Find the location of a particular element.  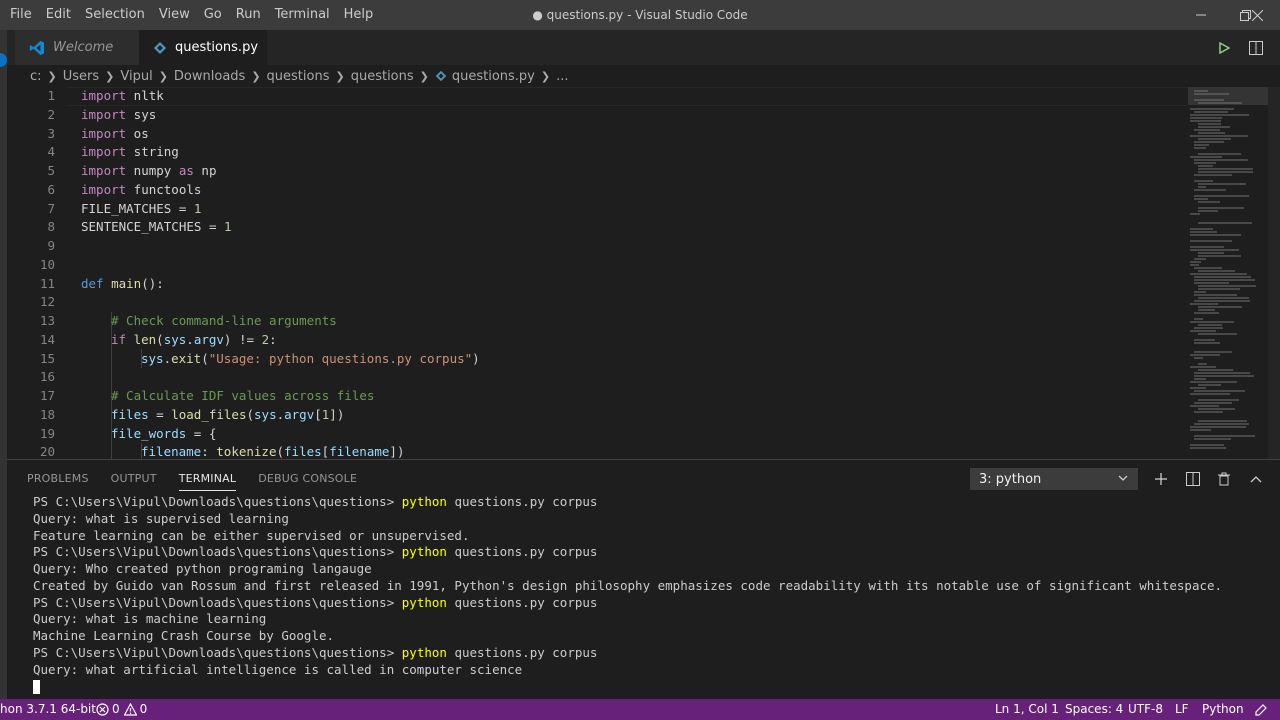

split-editor-button is located at coordinates (1256, 47).